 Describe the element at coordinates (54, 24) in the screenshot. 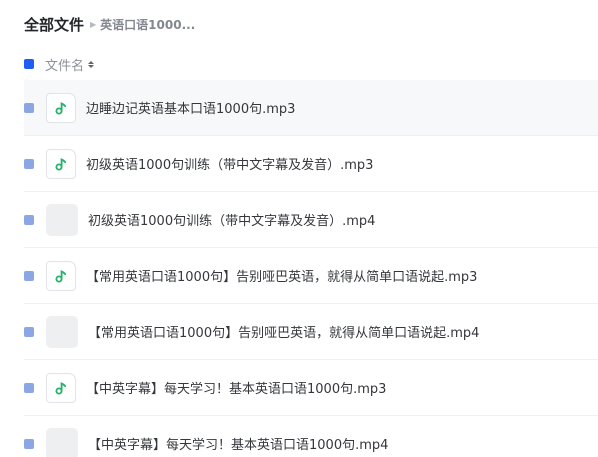

I see `breadcrumb-root: 全部文件` at that location.